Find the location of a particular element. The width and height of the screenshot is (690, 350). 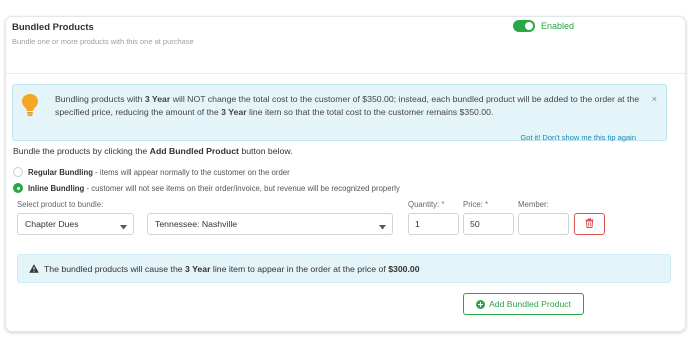

enabled-label: Enabled is located at coordinates (558, 26).